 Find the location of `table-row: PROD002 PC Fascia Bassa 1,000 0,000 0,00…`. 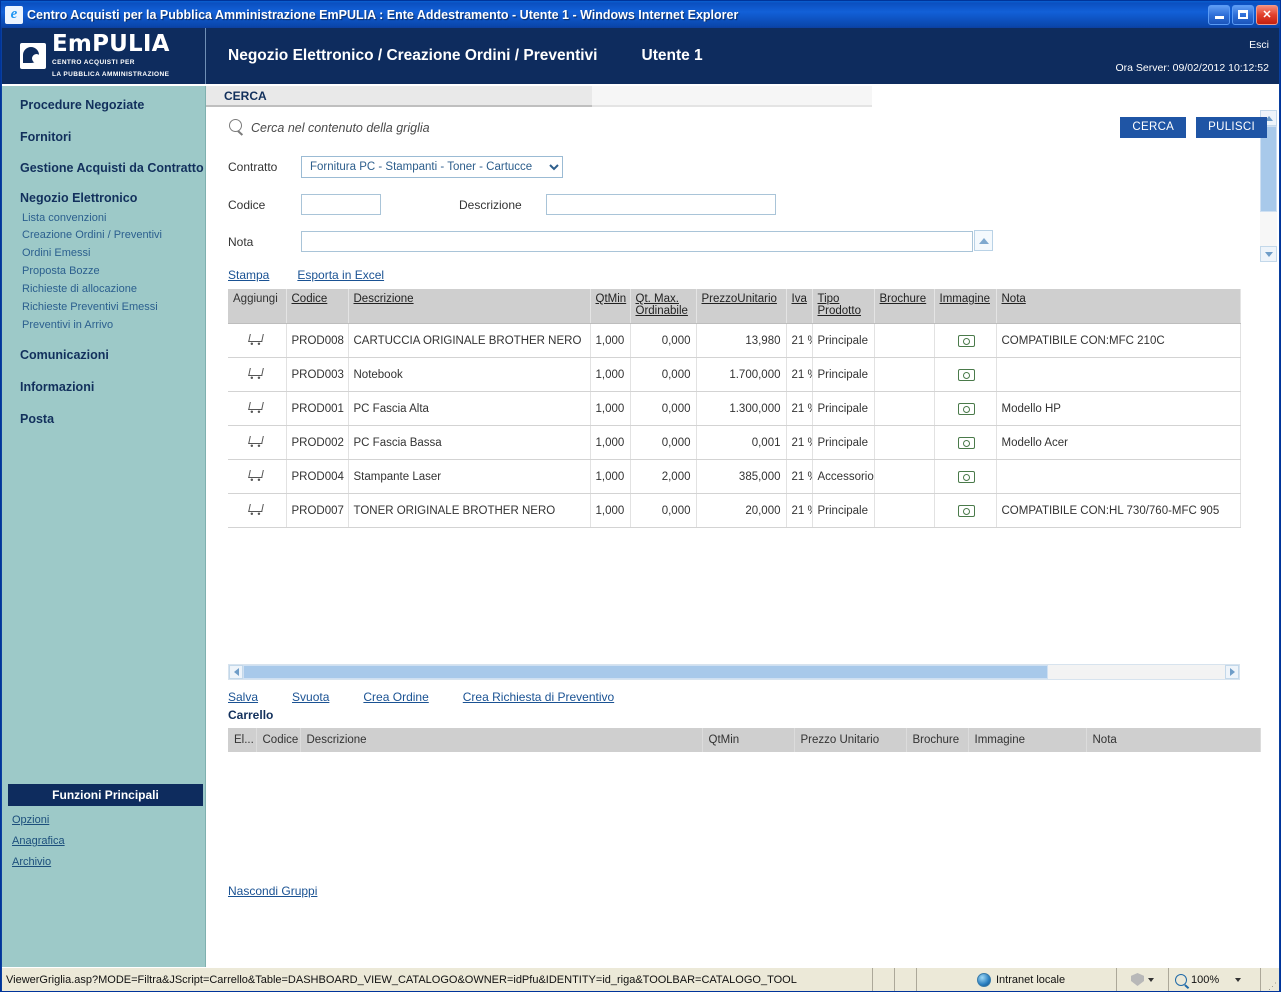

table-row: PROD002 PC Fascia Bassa 1,000 0,000 0,00… is located at coordinates (734, 442).